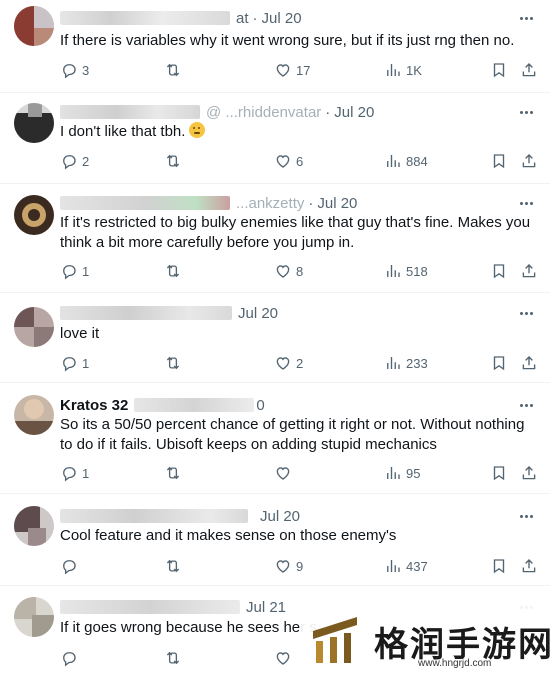 This screenshot has height=674, width=550. I want to click on author-name: Kratos 32, so click(94, 405).